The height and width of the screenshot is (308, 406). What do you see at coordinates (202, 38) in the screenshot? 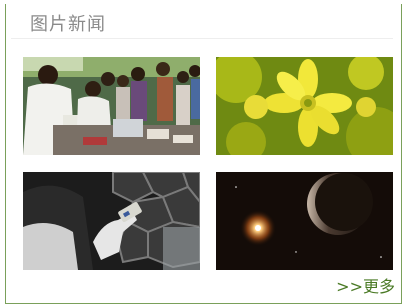
I see `header-divider` at bounding box center [202, 38].